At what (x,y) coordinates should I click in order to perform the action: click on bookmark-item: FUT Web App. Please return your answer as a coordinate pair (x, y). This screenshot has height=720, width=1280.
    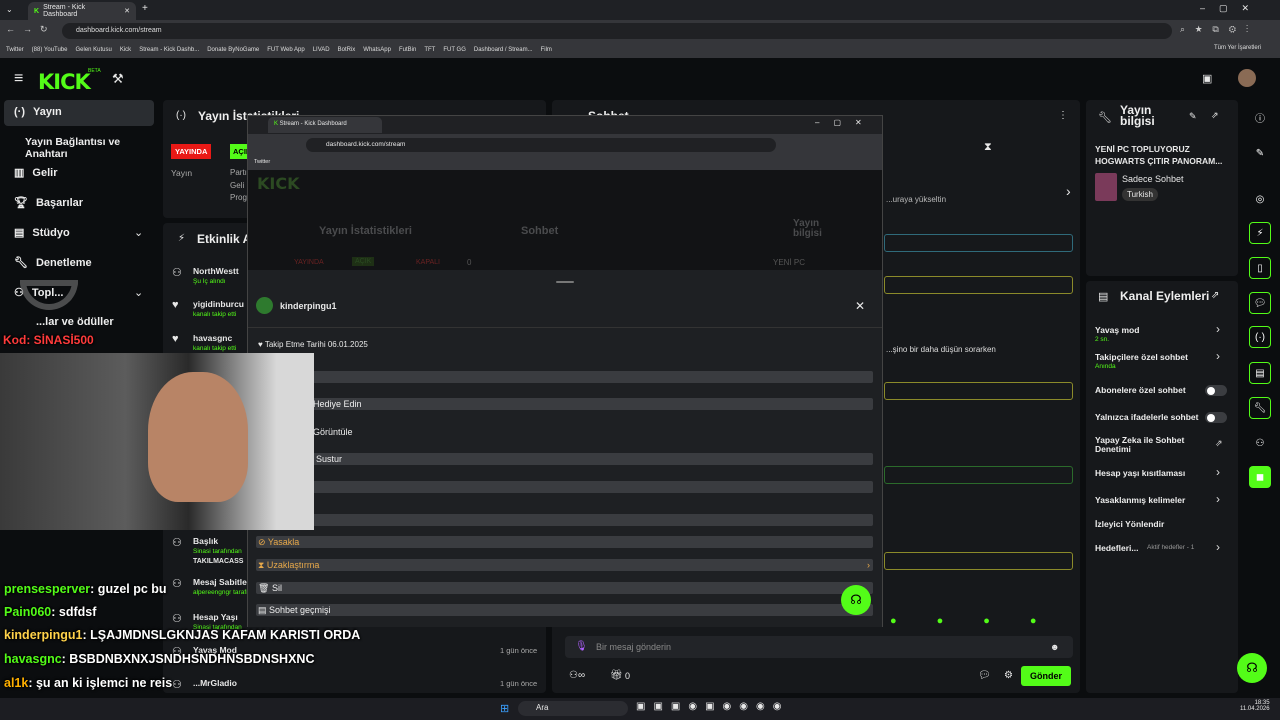
    Looking at the image, I should click on (285, 50).